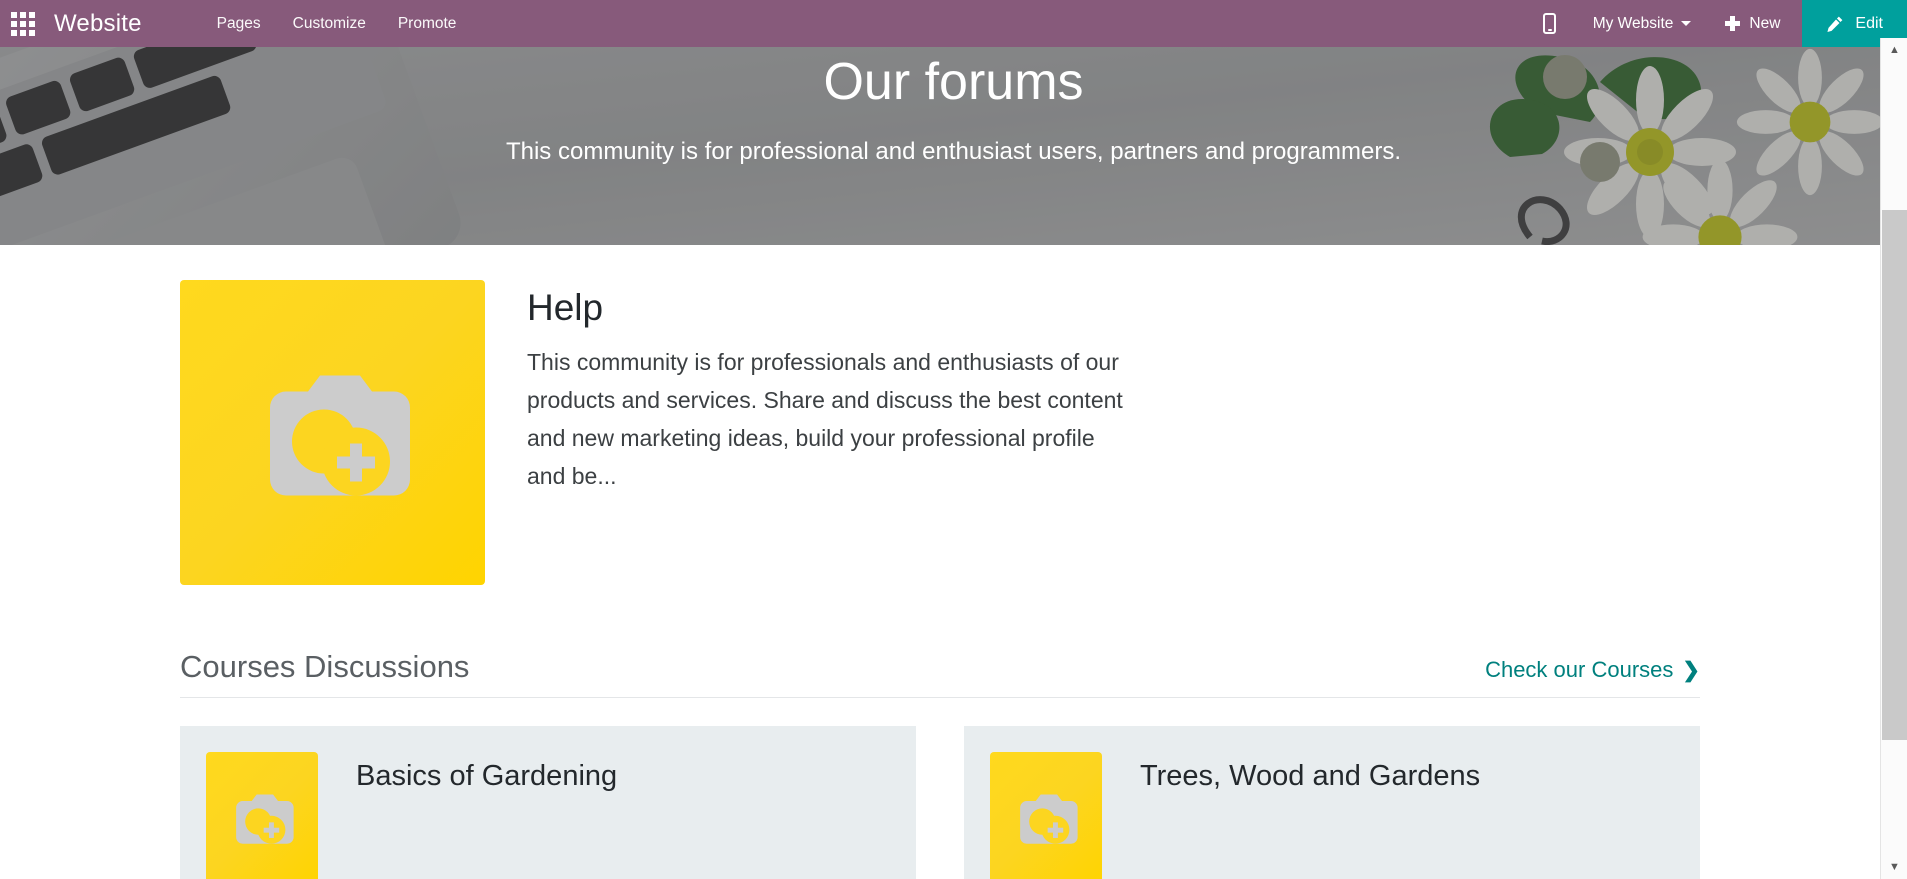  I want to click on new-button: New, so click(1756, 23).